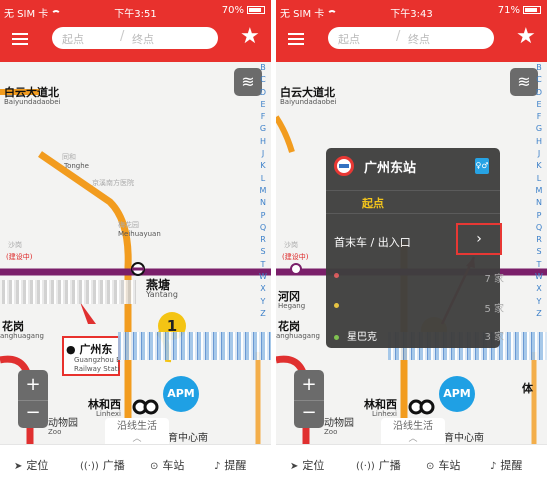 Image resolution: width=547 pixels, height=484 pixels. Describe the element at coordinates (527, 388) in the screenshot. I see `station-tiyu: 体` at that location.